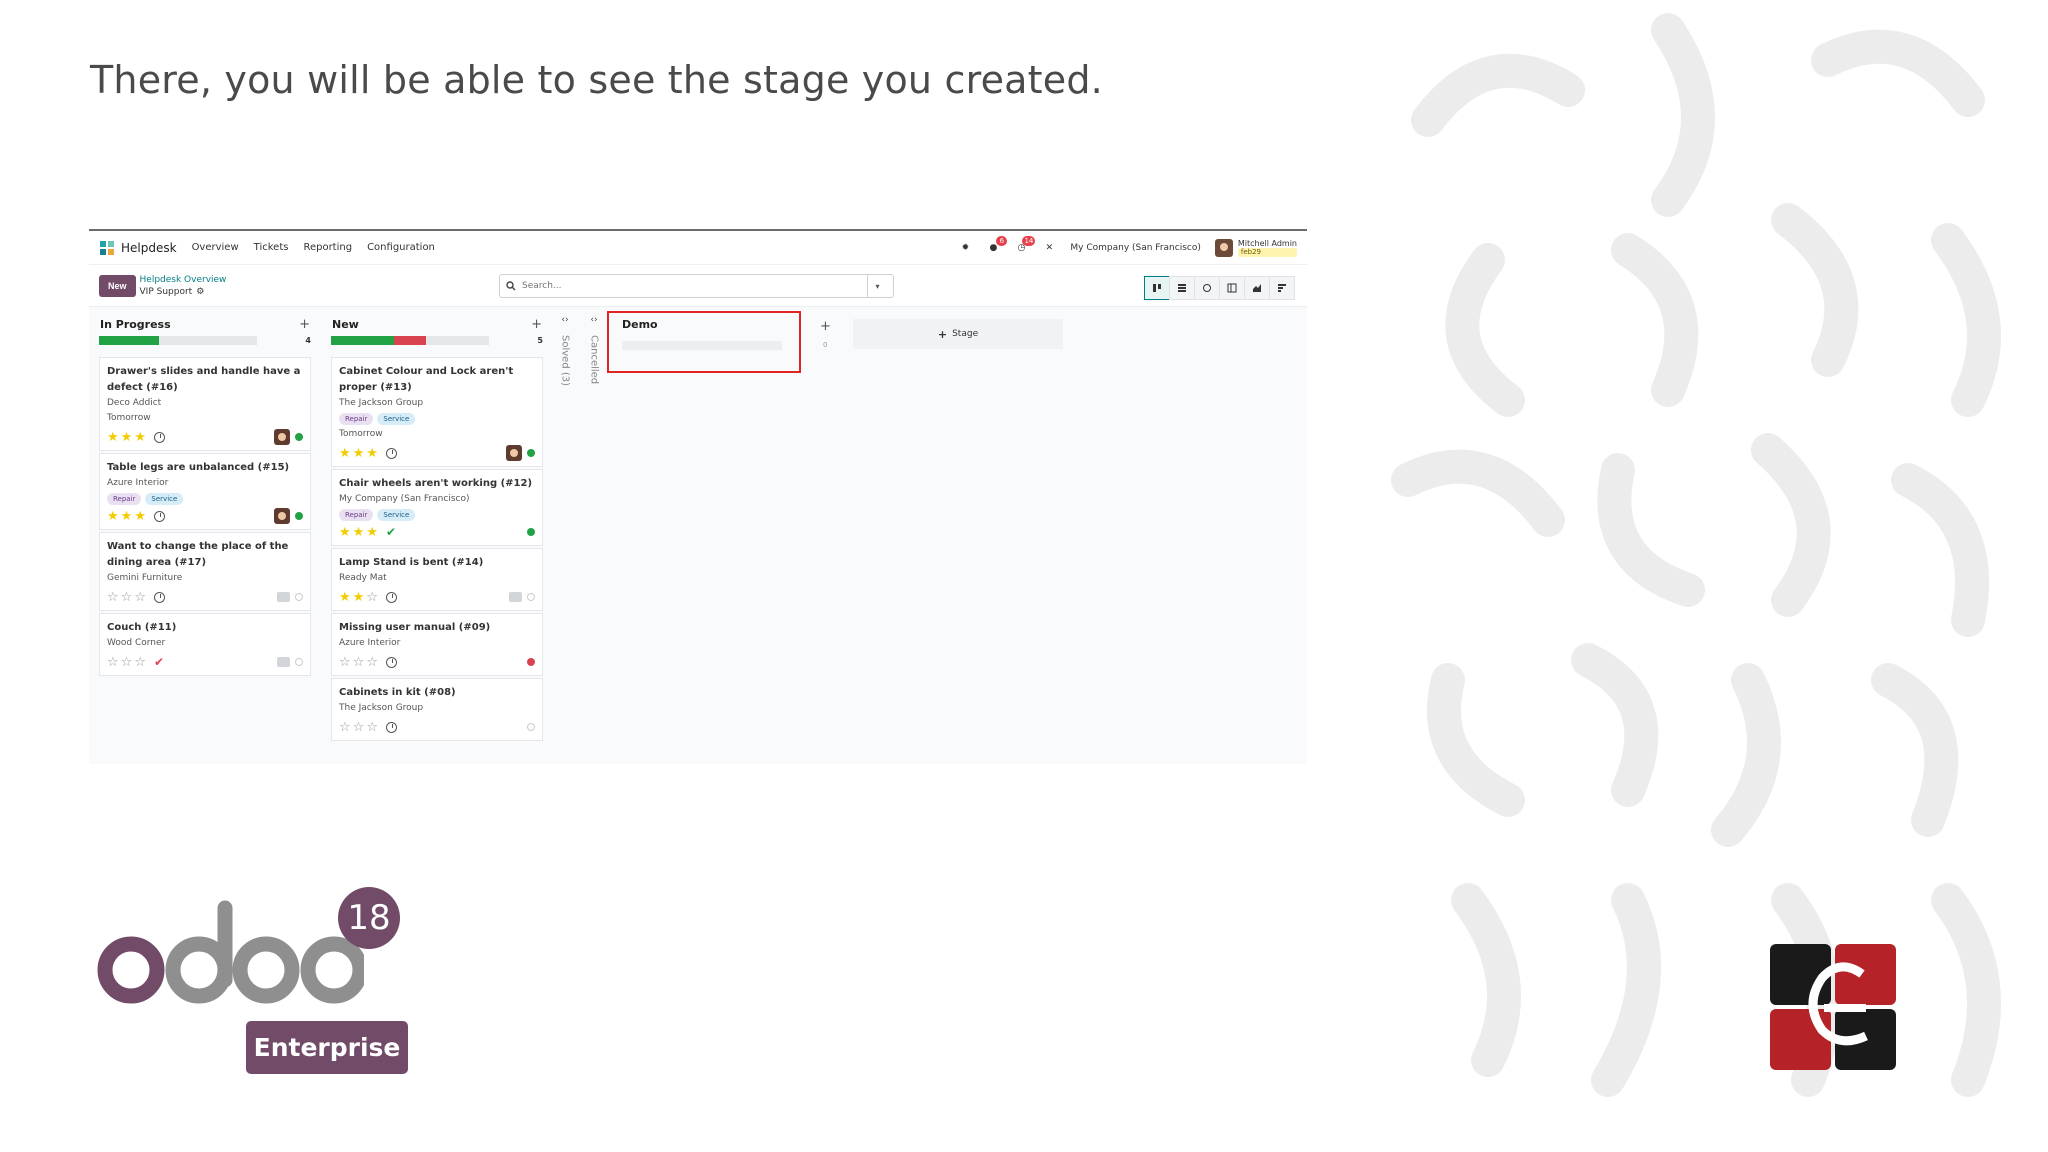  What do you see at coordinates (694, 286) in the screenshot?
I see `search-input` at bounding box center [694, 286].